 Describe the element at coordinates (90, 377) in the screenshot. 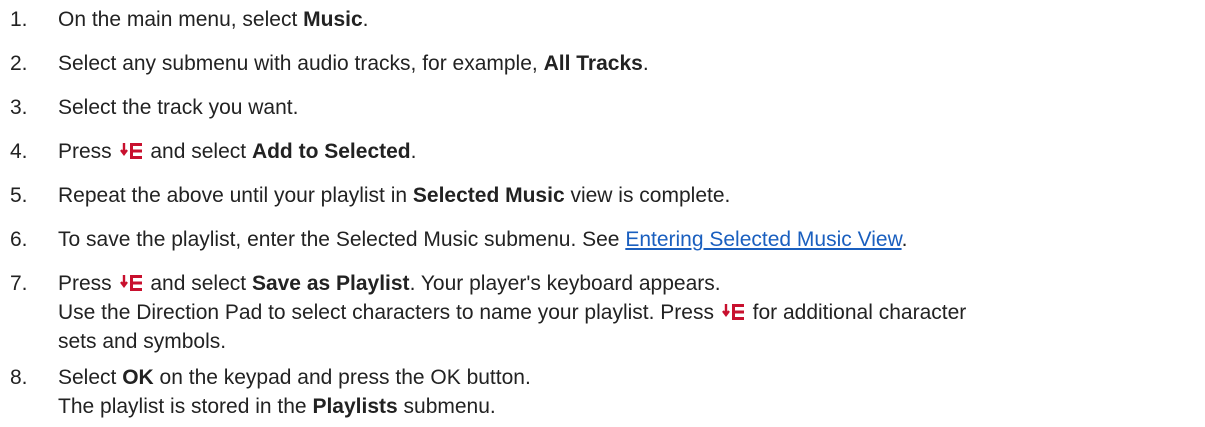

I see `step-text-part: Select` at that location.